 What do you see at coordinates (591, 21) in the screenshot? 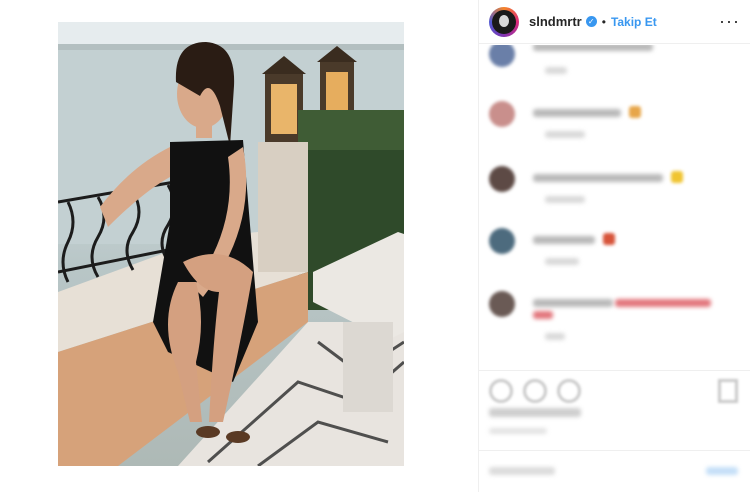
I see `verified-badge-icon: ✓` at bounding box center [591, 21].